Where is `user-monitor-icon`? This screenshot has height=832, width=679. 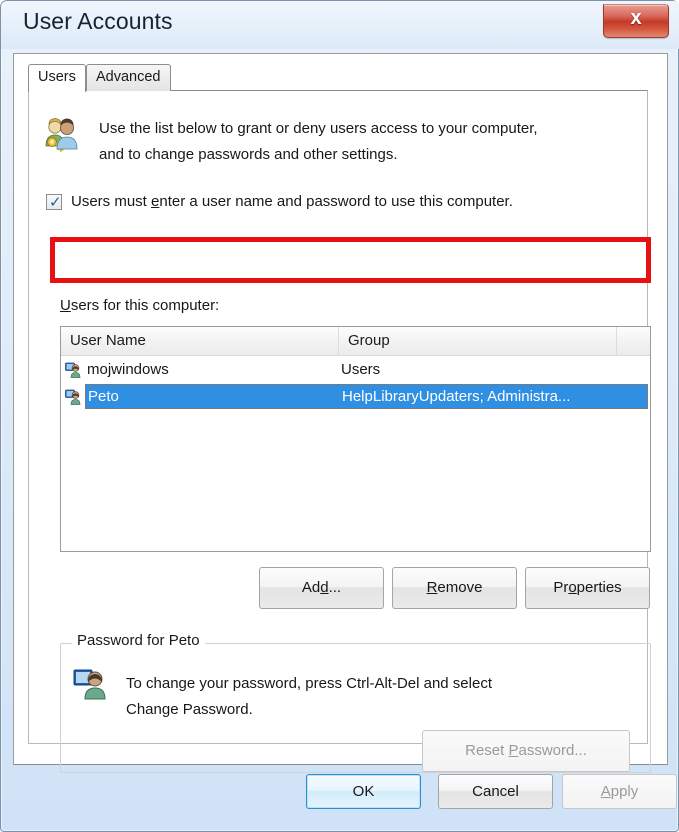 user-monitor-icon is located at coordinates (90, 684).